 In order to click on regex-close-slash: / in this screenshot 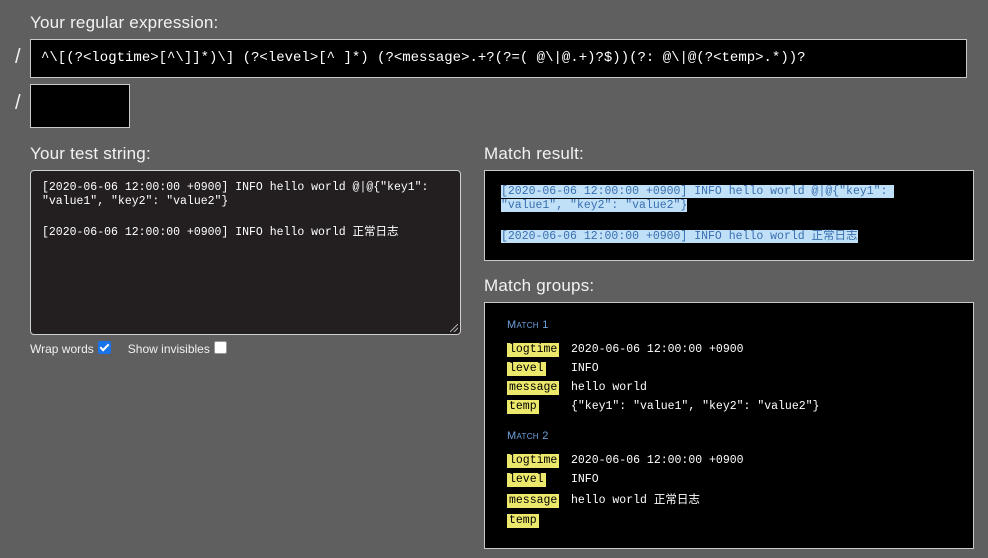, I will do `click(18, 103)`.